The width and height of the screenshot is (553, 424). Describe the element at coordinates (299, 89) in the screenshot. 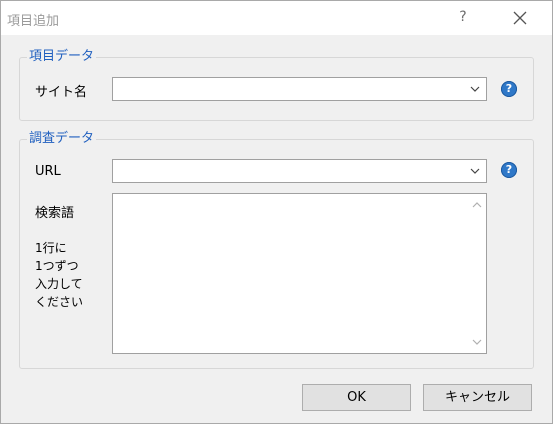

I see `site-name-combobox` at that location.